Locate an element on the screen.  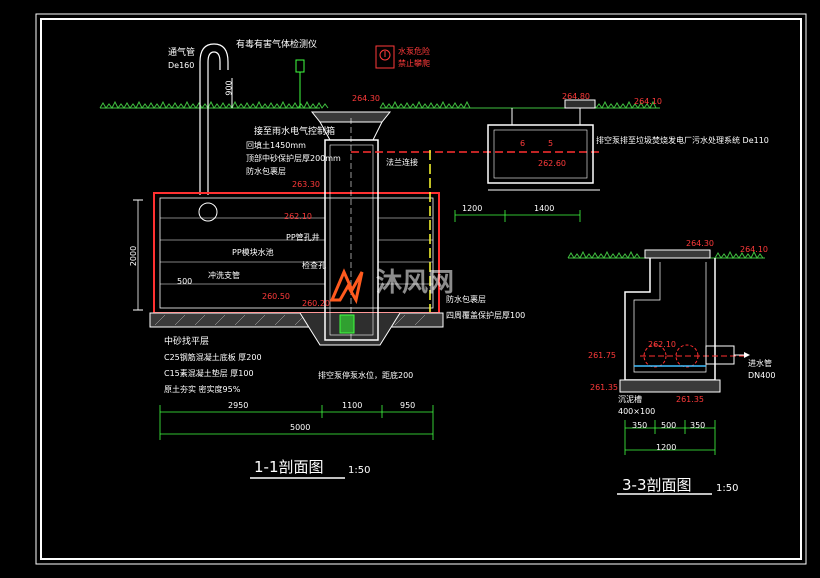
watermark-logo-icon is located at coordinates (346, 286).